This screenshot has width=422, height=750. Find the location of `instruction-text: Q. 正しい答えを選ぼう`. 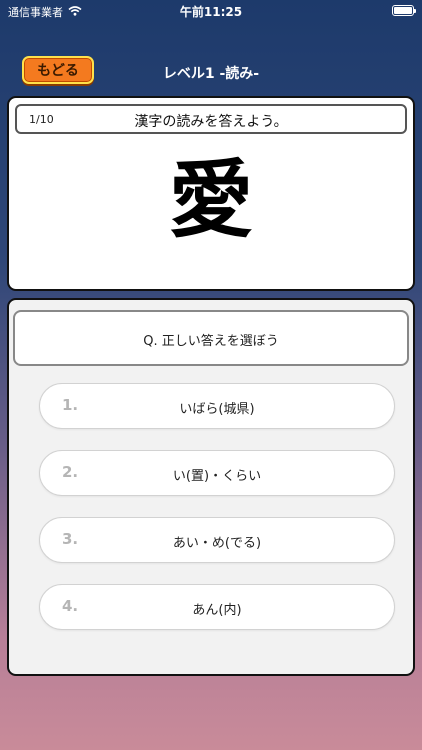

instruction-text: Q. 正しい答えを選ぼう is located at coordinates (211, 341).